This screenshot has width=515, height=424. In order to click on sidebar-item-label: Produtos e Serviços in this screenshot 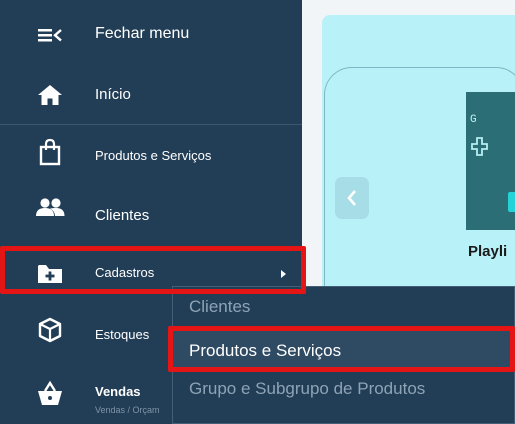, I will do `click(153, 155)`.